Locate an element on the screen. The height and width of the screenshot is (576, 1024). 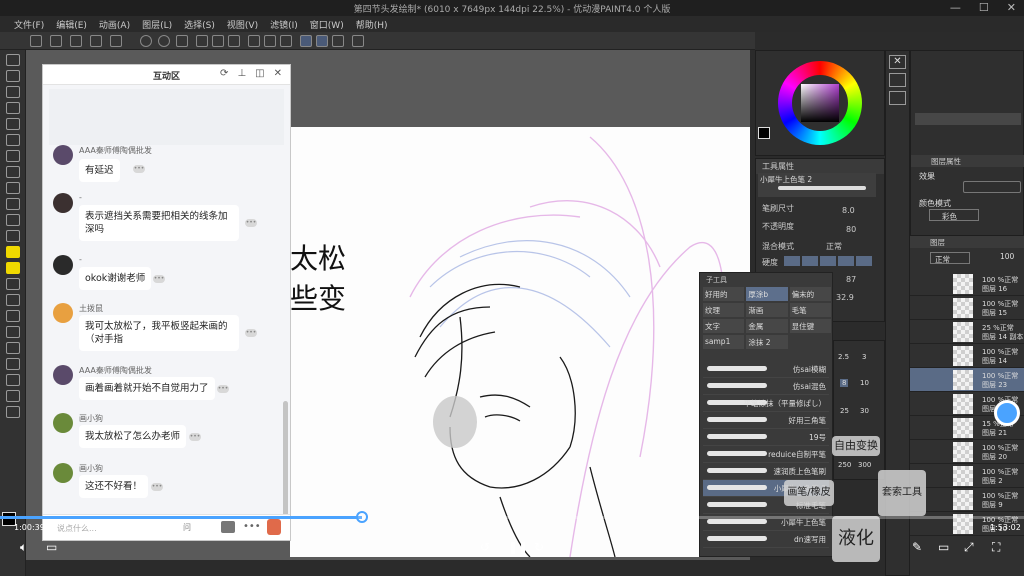
brush-item: 19号 is located at coordinates (766, 437).